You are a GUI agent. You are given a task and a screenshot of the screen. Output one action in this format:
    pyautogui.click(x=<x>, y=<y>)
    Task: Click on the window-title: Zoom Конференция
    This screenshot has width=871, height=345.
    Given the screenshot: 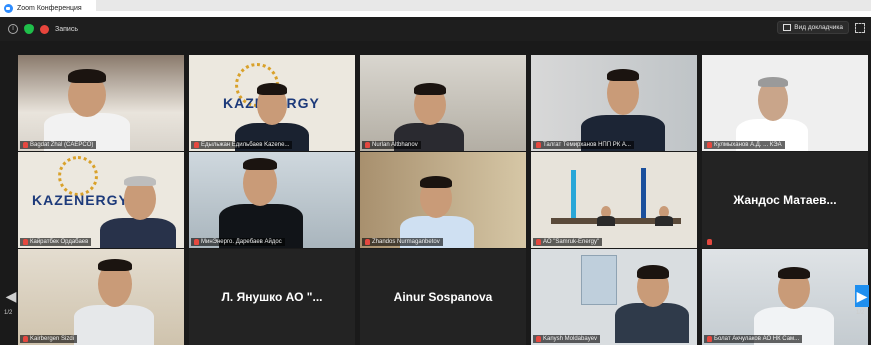 What is the action you would take?
    pyautogui.click(x=49, y=8)
    